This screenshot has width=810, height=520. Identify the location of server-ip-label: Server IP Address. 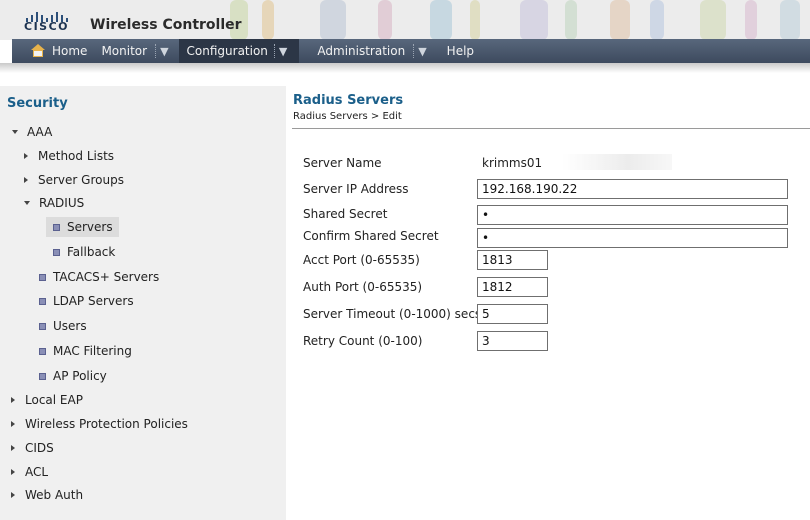
(356, 189).